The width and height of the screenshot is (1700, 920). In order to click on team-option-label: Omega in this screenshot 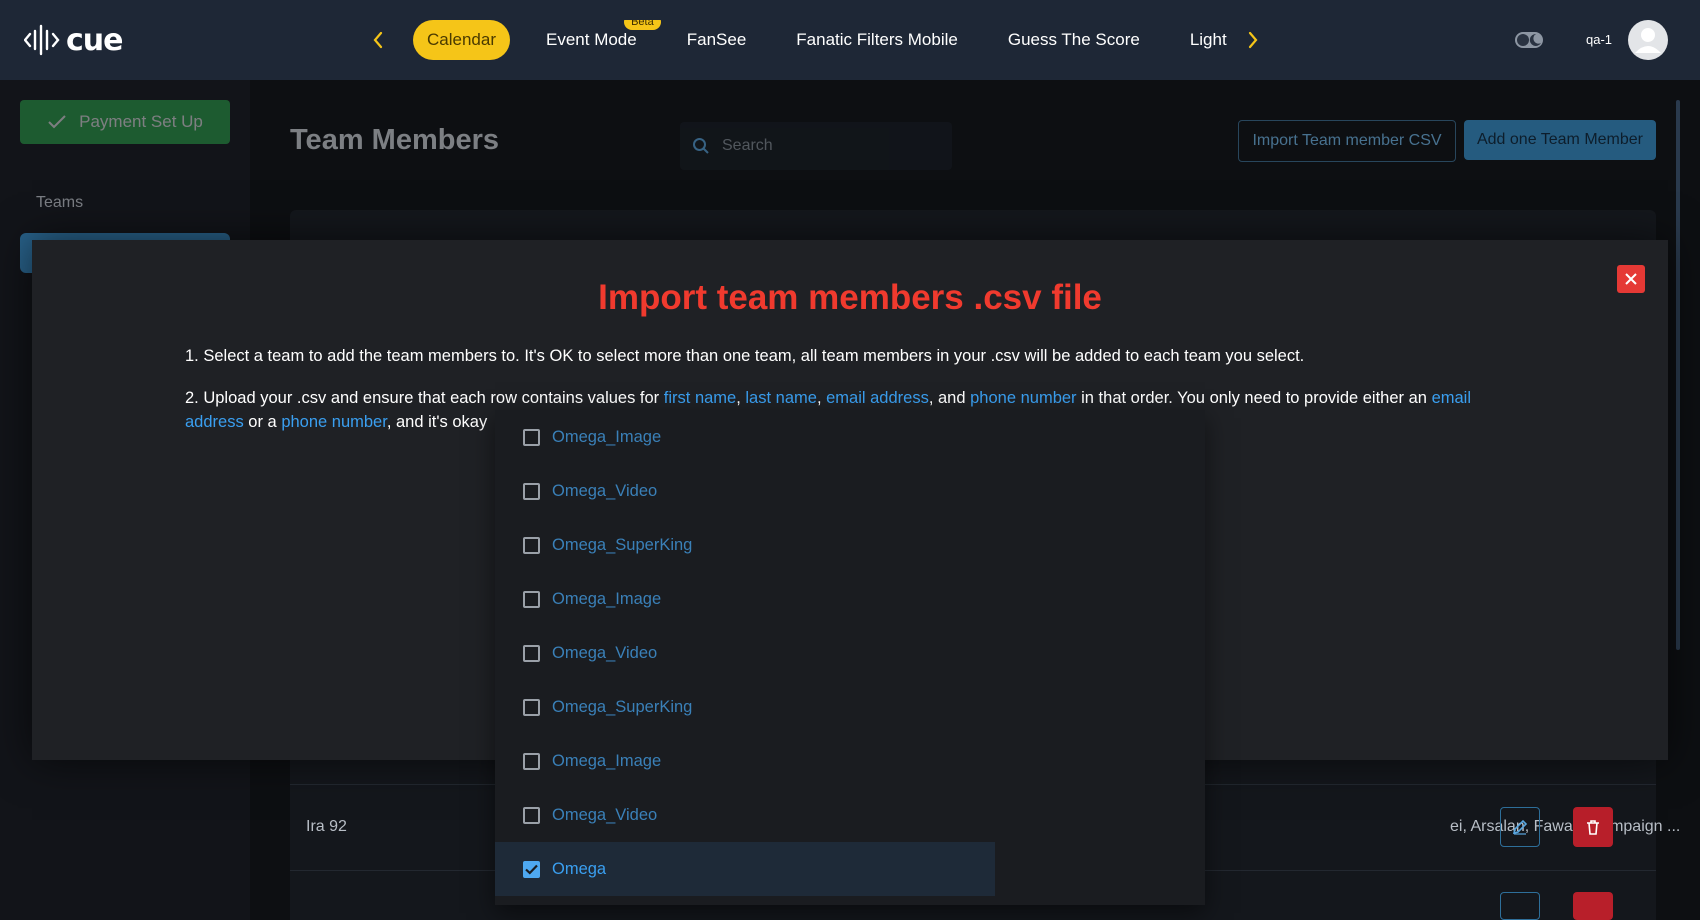, I will do `click(579, 868)`.